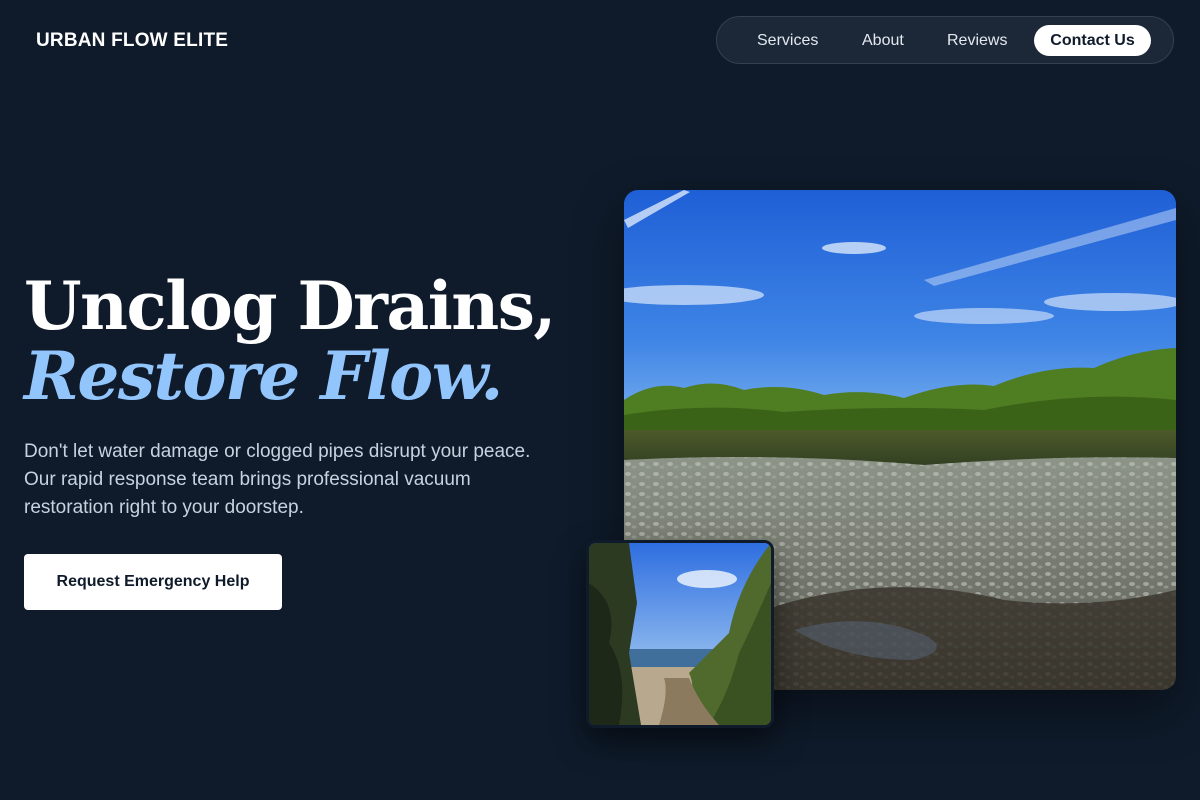  Describe the element at coordinates (290, 306) in the screenshot. I see `hero-title-line1: Unclog Drains,` at that location.